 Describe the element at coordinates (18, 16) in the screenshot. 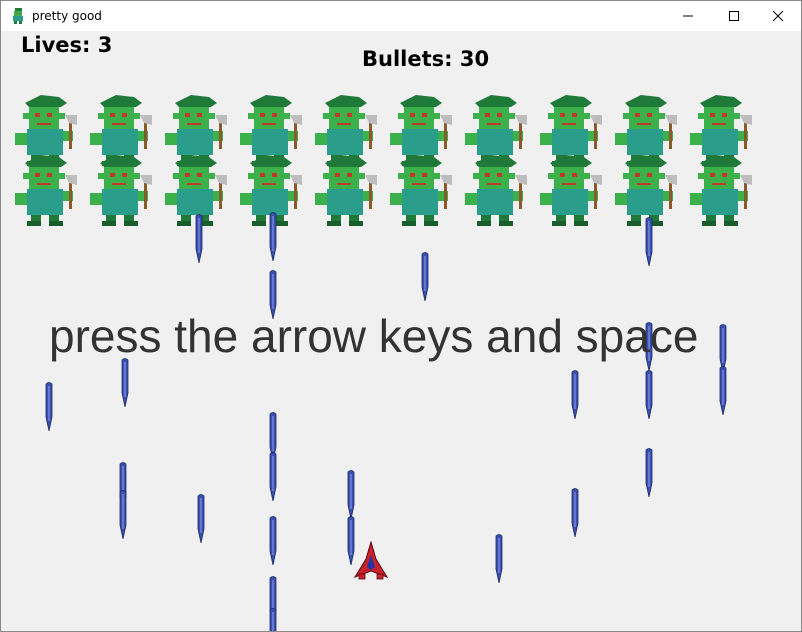

I see `goblin-icon` at that location.